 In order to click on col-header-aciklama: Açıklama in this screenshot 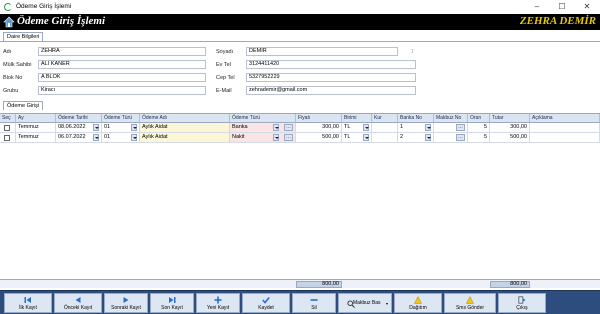, I will do `click(565, 118)`.